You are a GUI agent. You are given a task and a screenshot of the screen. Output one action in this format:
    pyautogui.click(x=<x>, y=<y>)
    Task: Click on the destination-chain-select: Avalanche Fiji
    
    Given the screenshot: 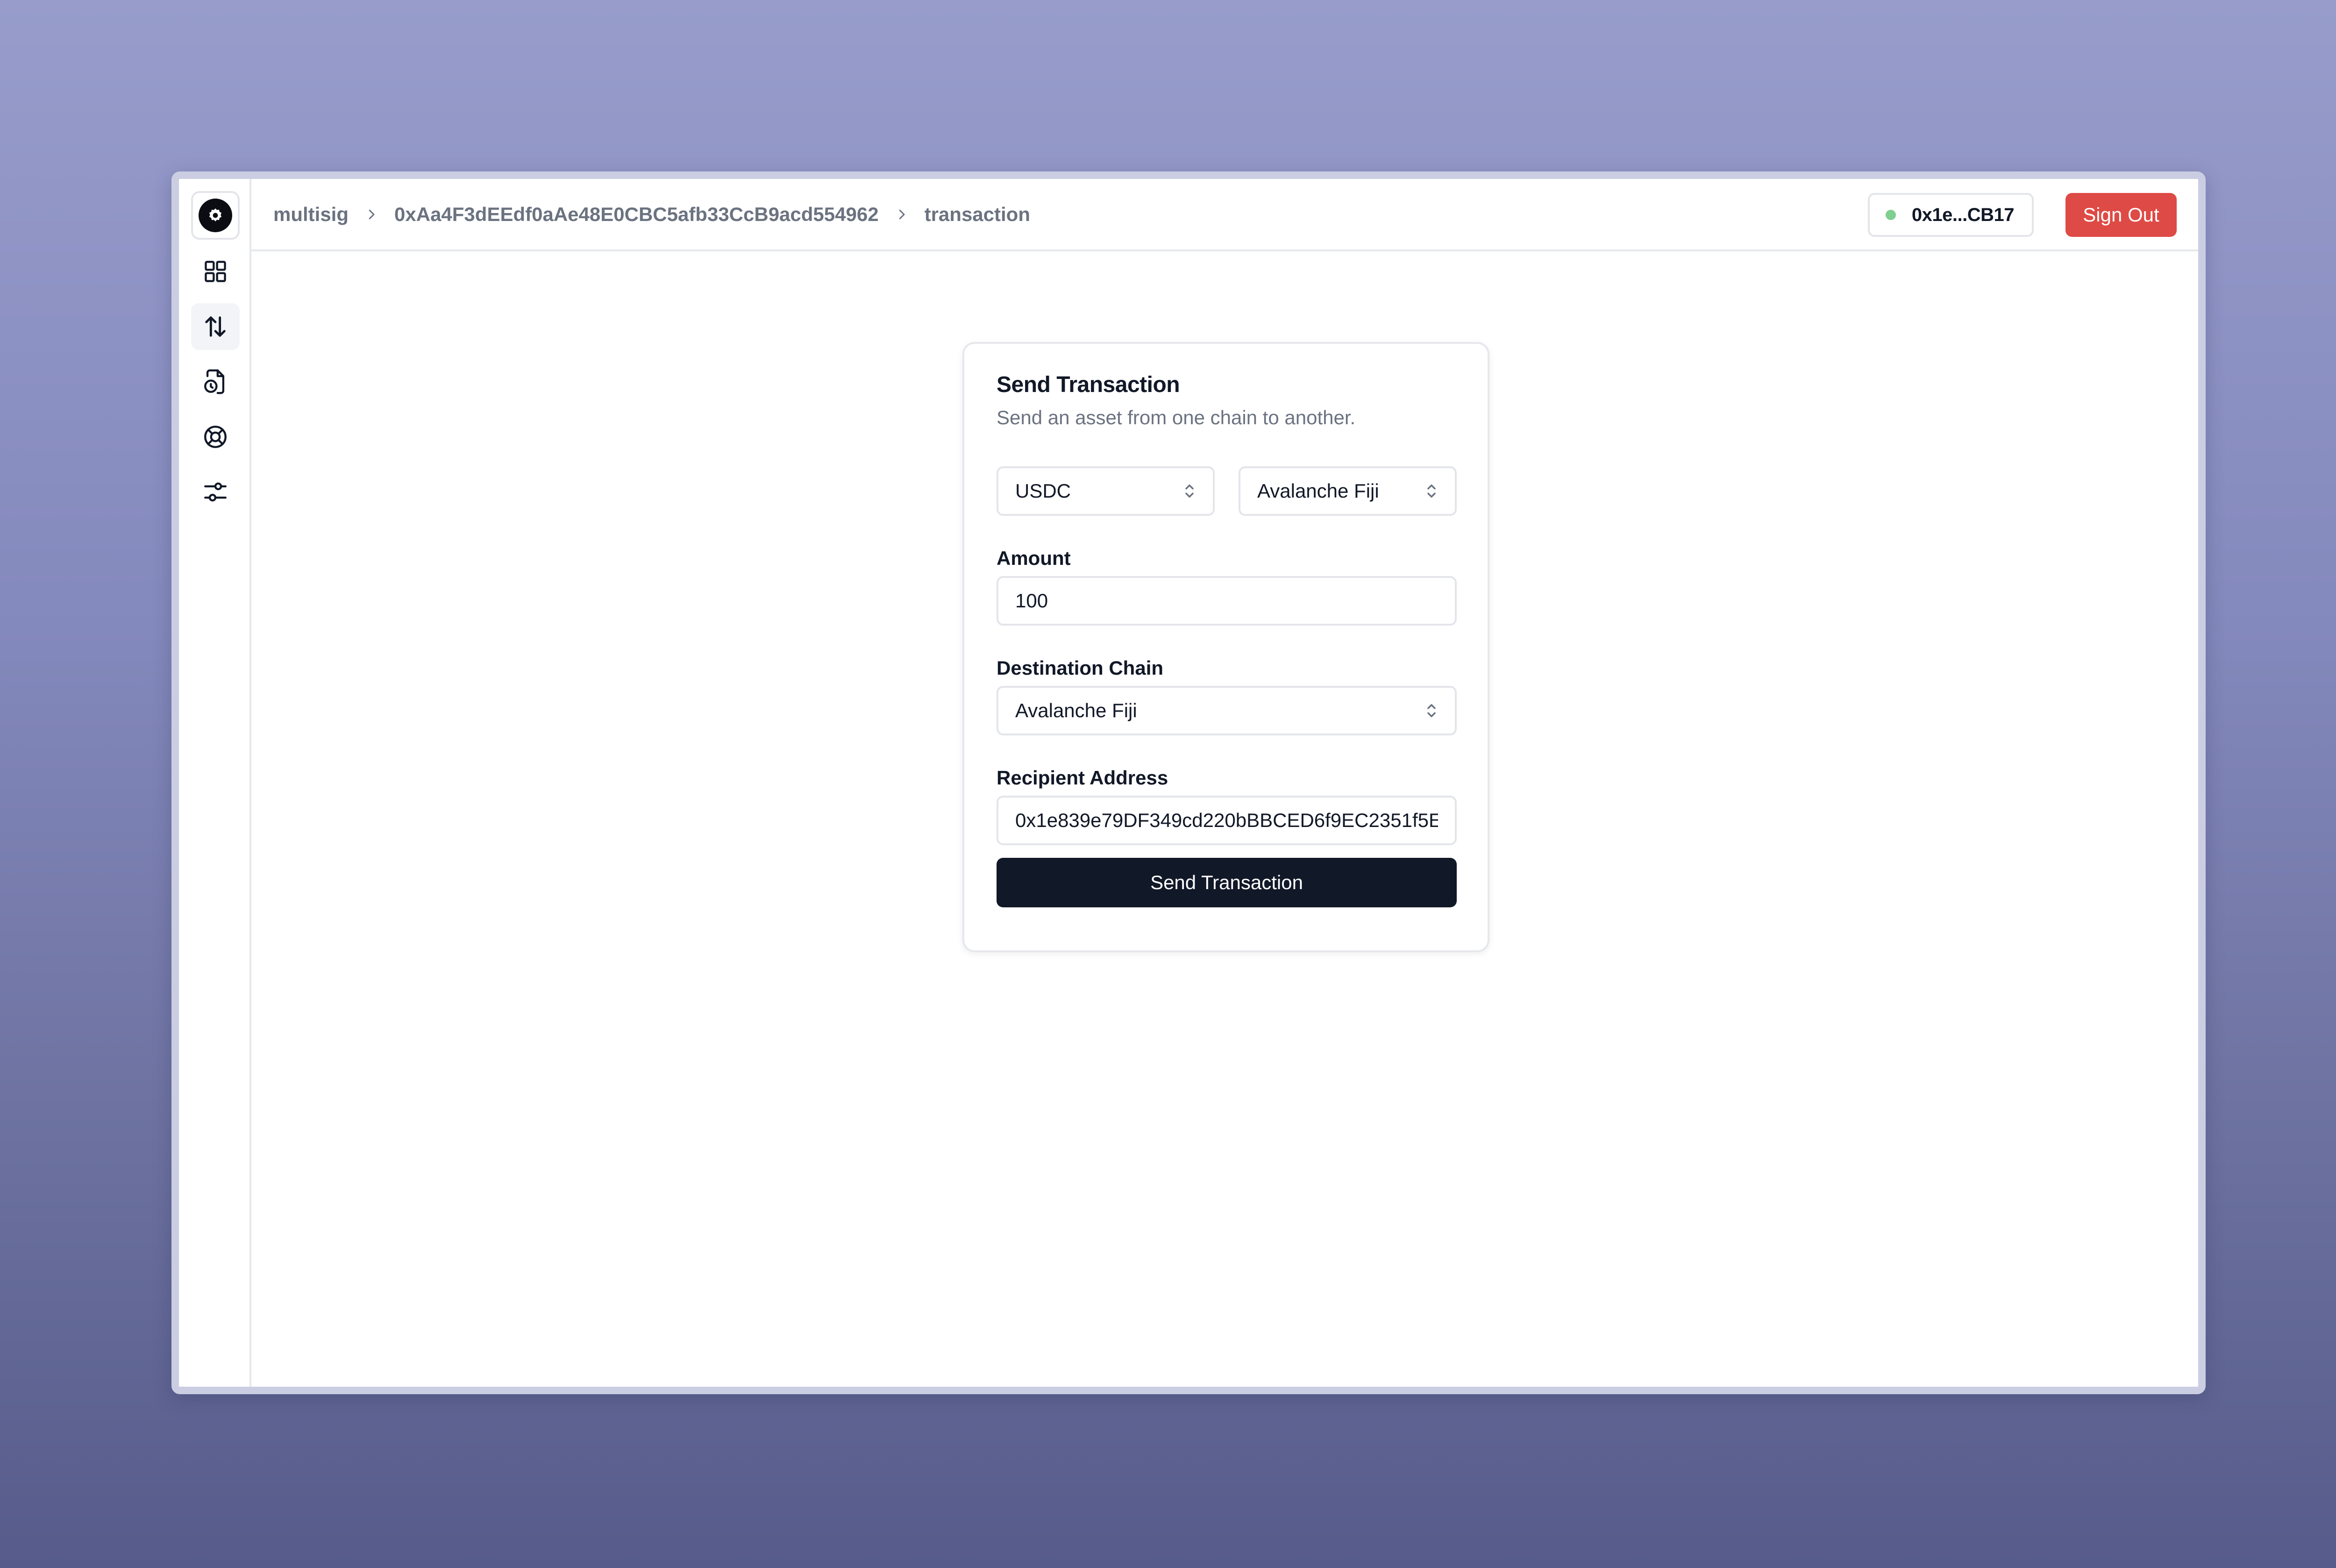 What is the action you would take?
    pyautogui.click(x=1227, y=710)
    